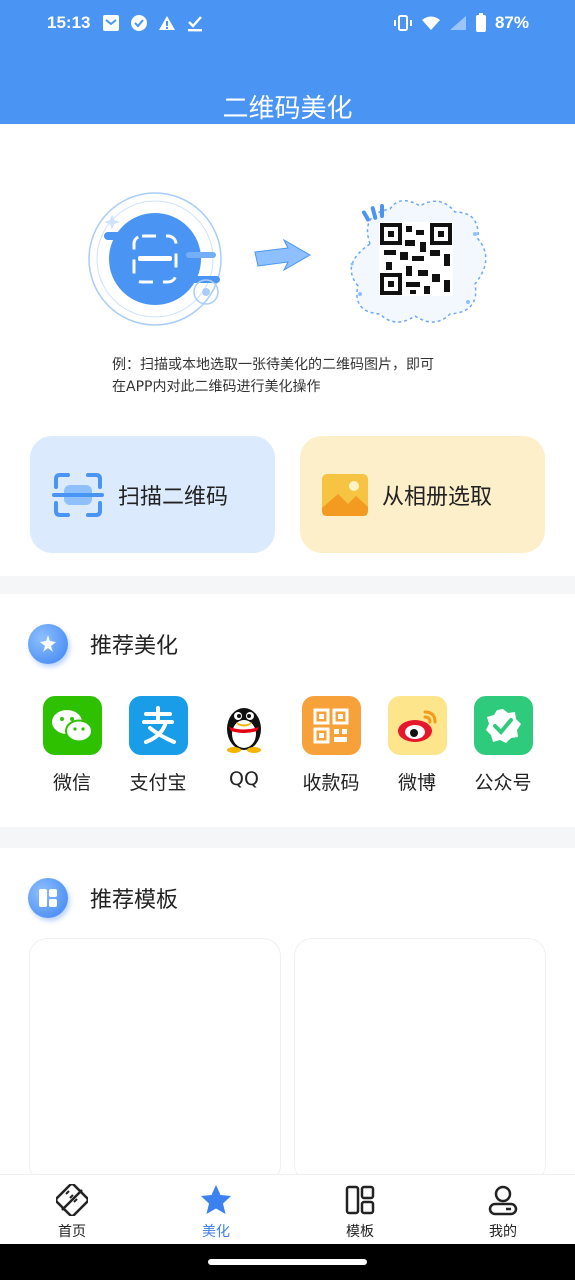 The image size is (575, 1280). Describe the element at coordinates (457, 23) in the screenshot. I see `signal-icon` at that location.